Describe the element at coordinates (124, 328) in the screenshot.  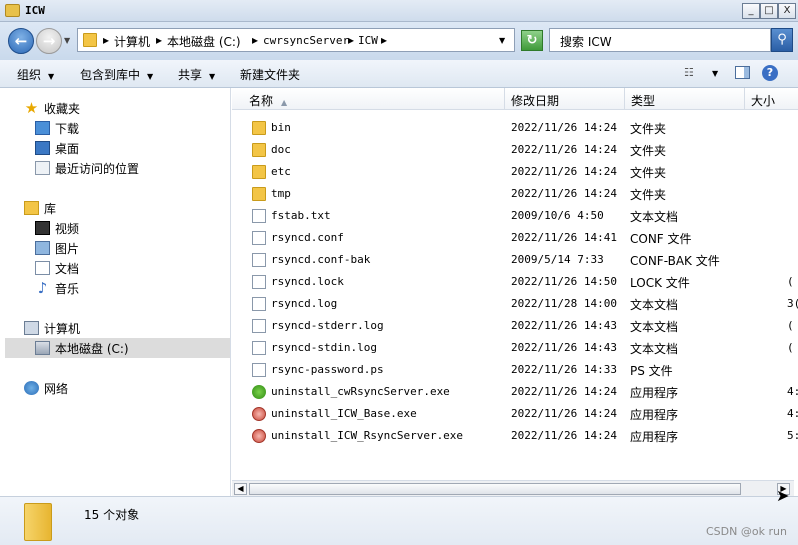
I see `nav-computer: 计算机` at that location.